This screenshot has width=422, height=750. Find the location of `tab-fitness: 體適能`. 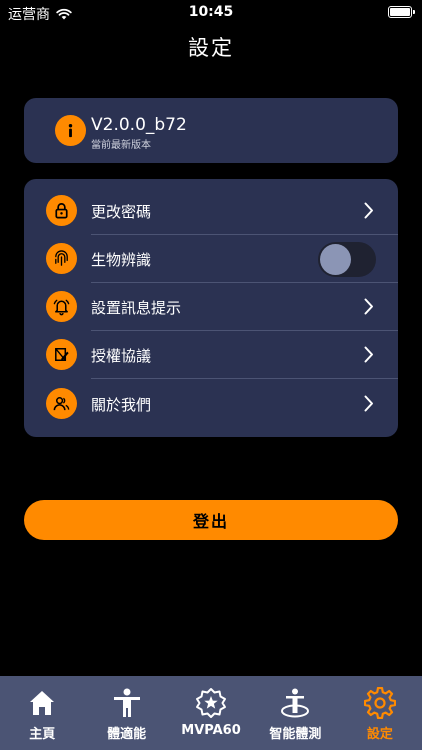

tab-fitness: 體適能 is located at coordinates (126, 713).